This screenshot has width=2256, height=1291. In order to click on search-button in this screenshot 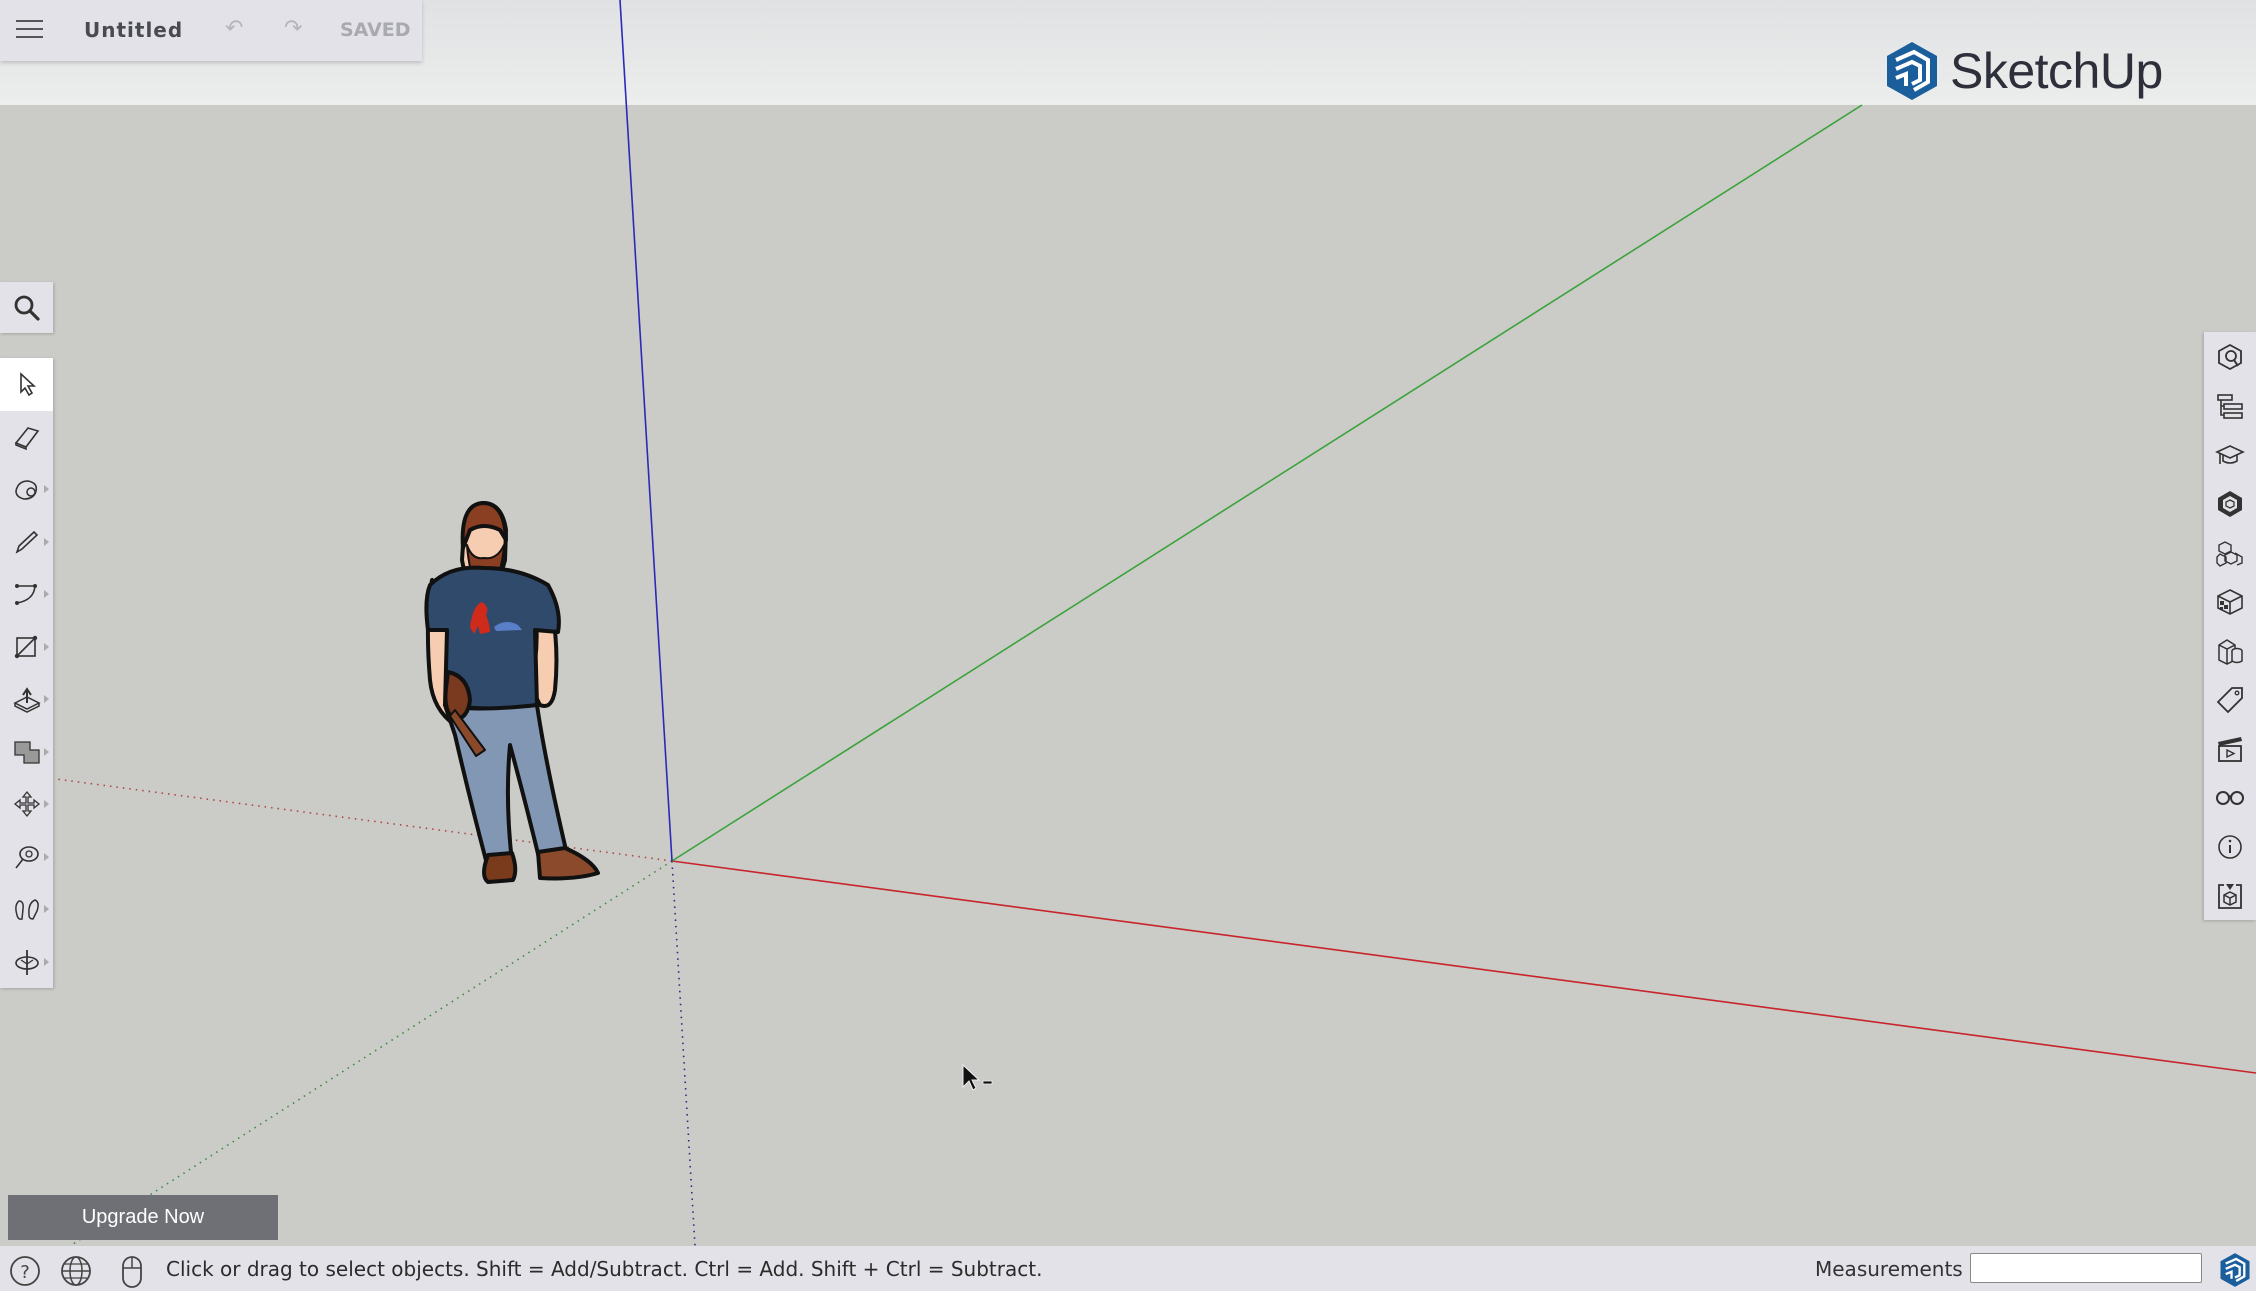, I will do `click(26, 307)`.